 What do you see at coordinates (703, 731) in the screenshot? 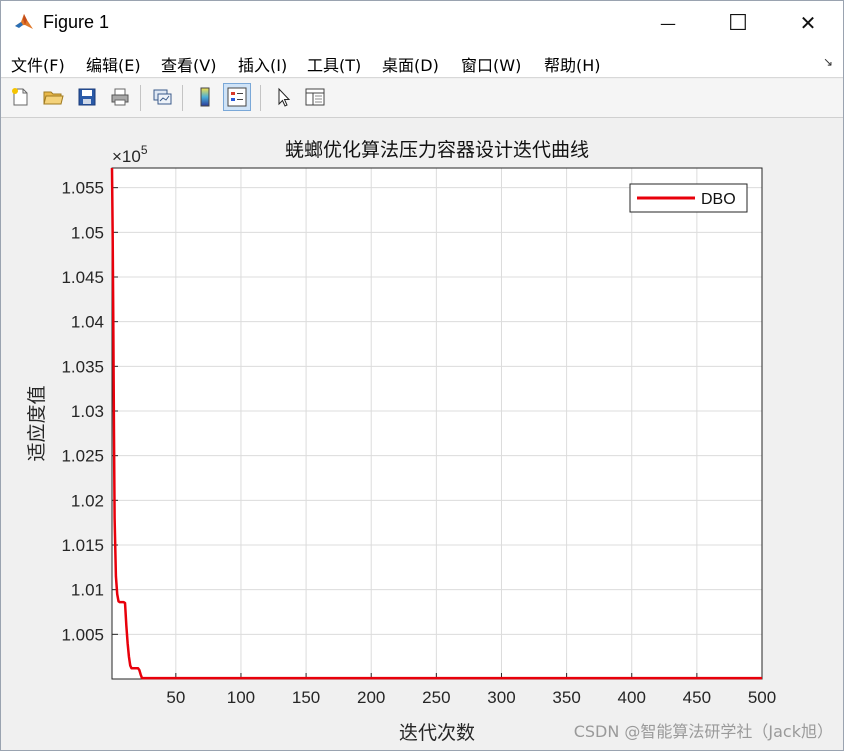
I see `watermark: CSDN @智能算法研学社（Jack旭）` at bounding box center [703, 731].